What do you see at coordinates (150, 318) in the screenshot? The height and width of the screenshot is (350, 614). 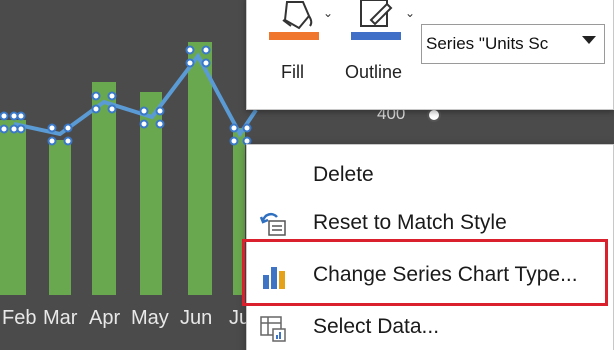 I see `x-tick-label: May` at bounding box center [150, 318].